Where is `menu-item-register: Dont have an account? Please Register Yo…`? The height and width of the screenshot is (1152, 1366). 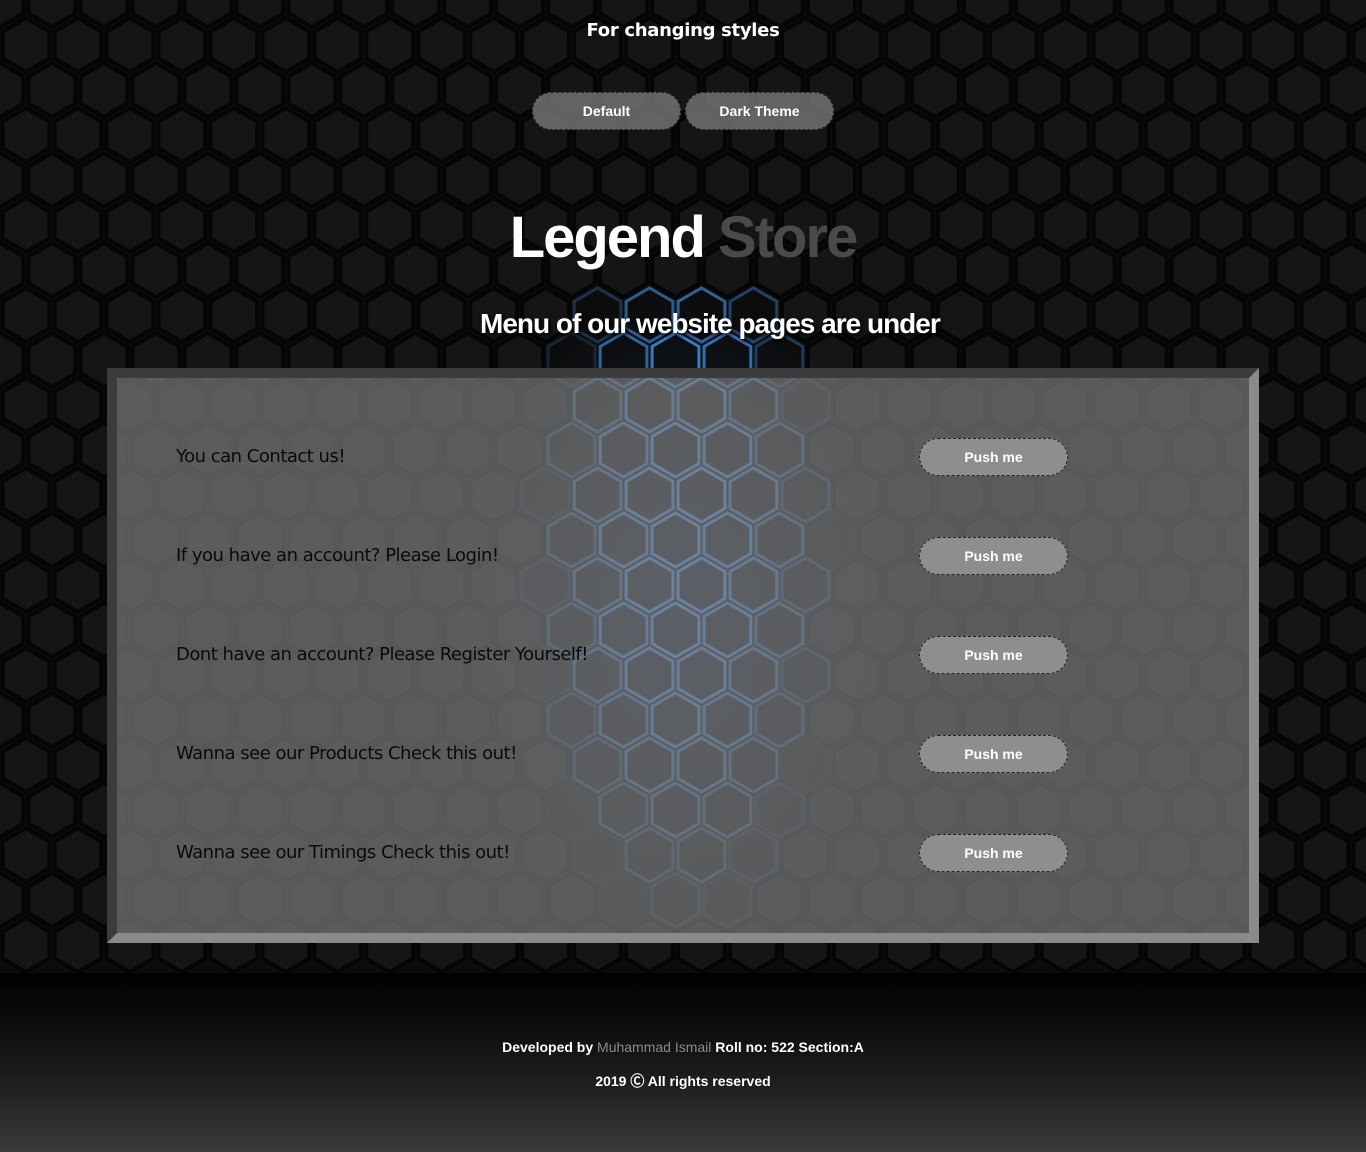 menu-item-register: Dont have an account? Please Register Yo… is located at coordinates (626, 656).